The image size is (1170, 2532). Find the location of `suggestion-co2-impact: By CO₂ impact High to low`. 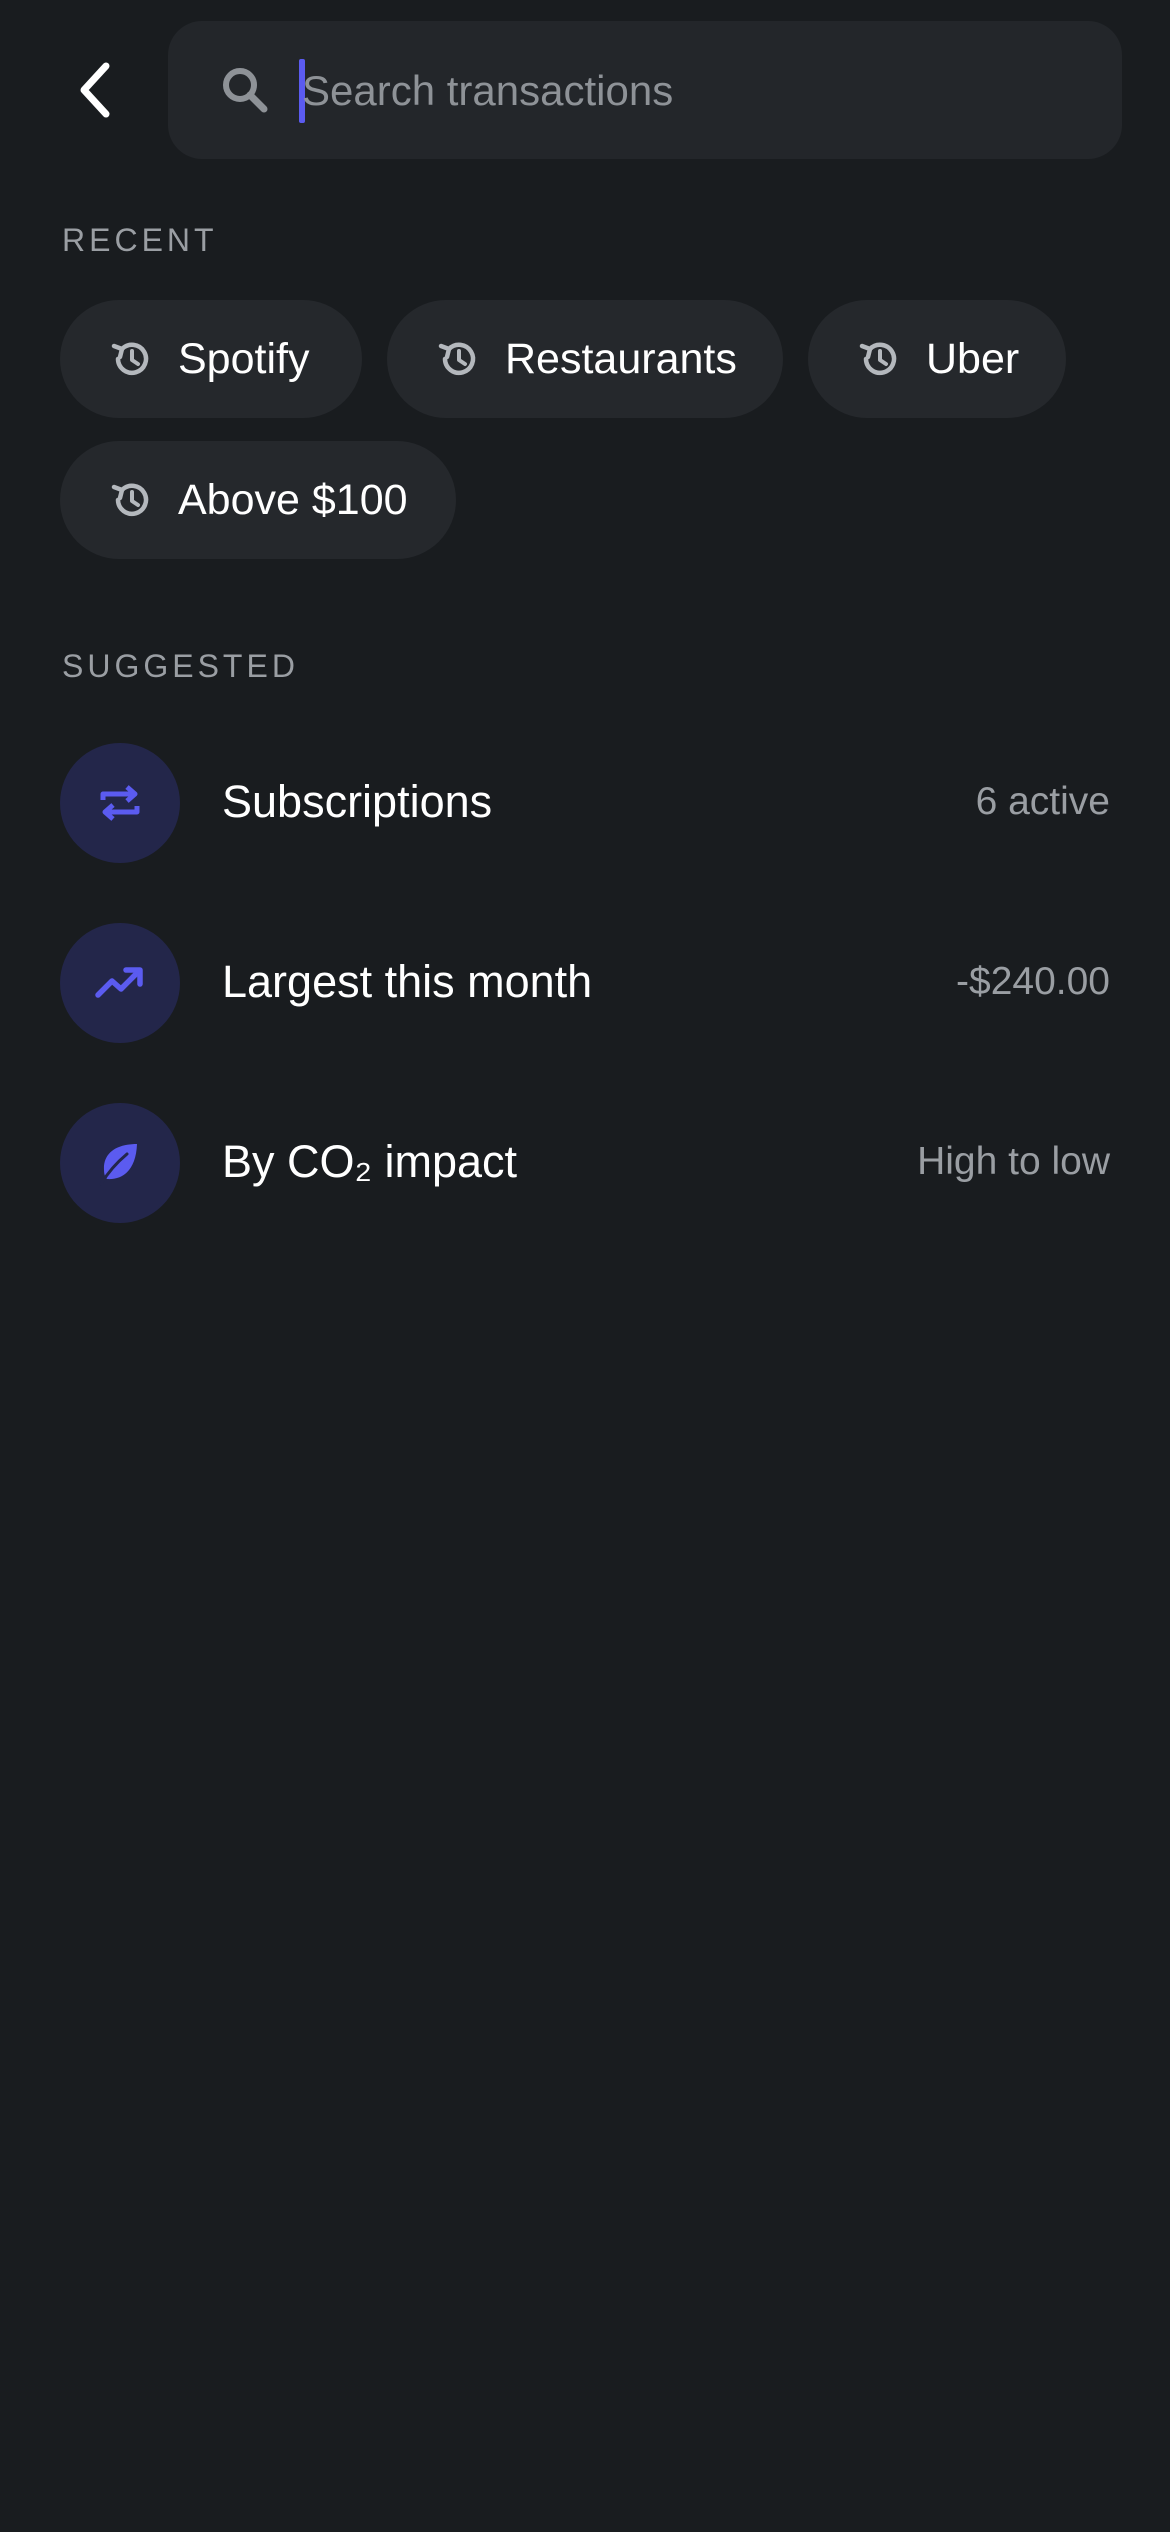

suggestion-co2-impact: By CO₂ impact High to low is located at coordinates (585, 1163).